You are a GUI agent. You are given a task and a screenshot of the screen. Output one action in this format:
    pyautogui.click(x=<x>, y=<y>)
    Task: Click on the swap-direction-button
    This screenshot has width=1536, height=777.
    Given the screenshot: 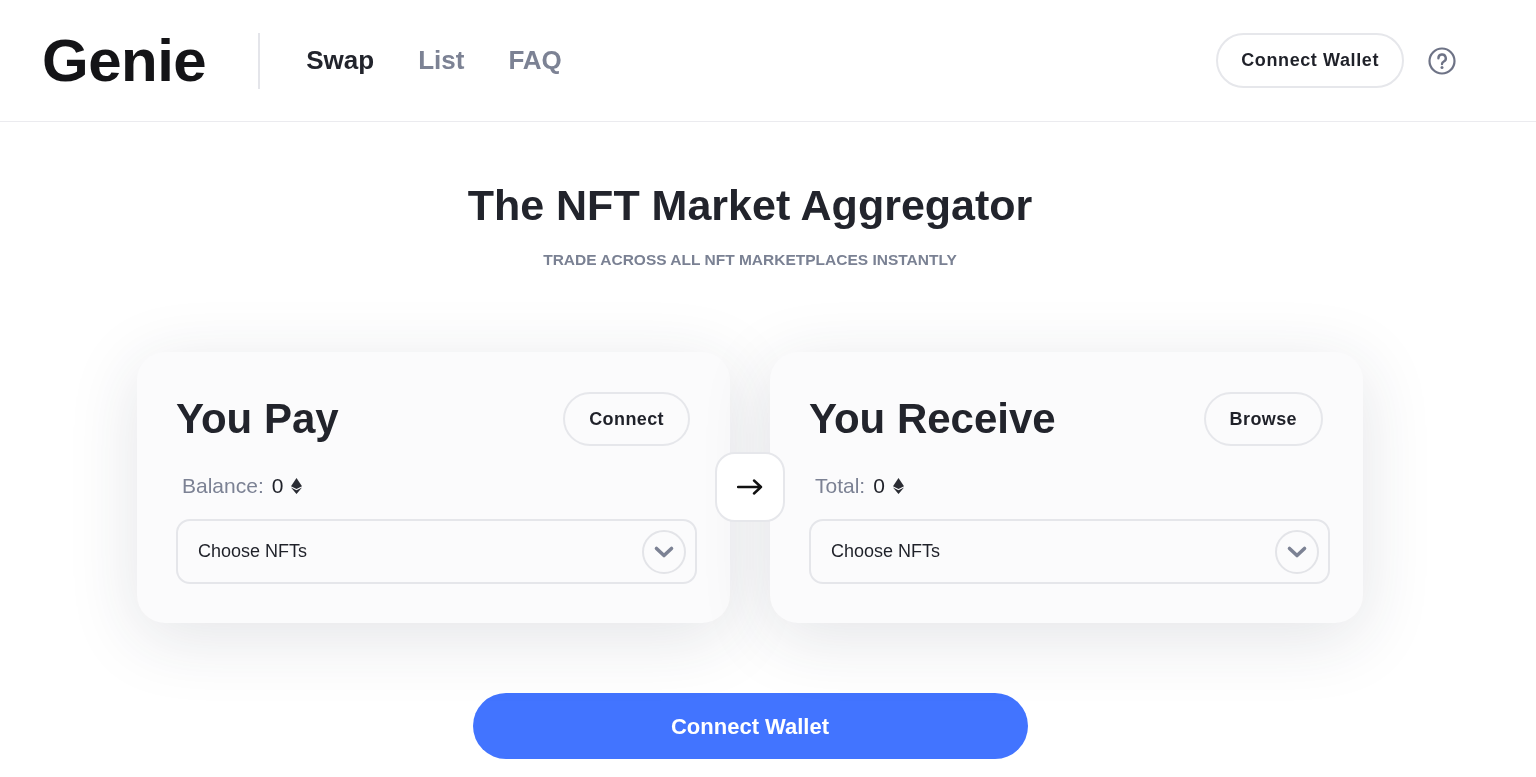 What is the action you would take?
    pyautogui.click(x=750, y=487)
    